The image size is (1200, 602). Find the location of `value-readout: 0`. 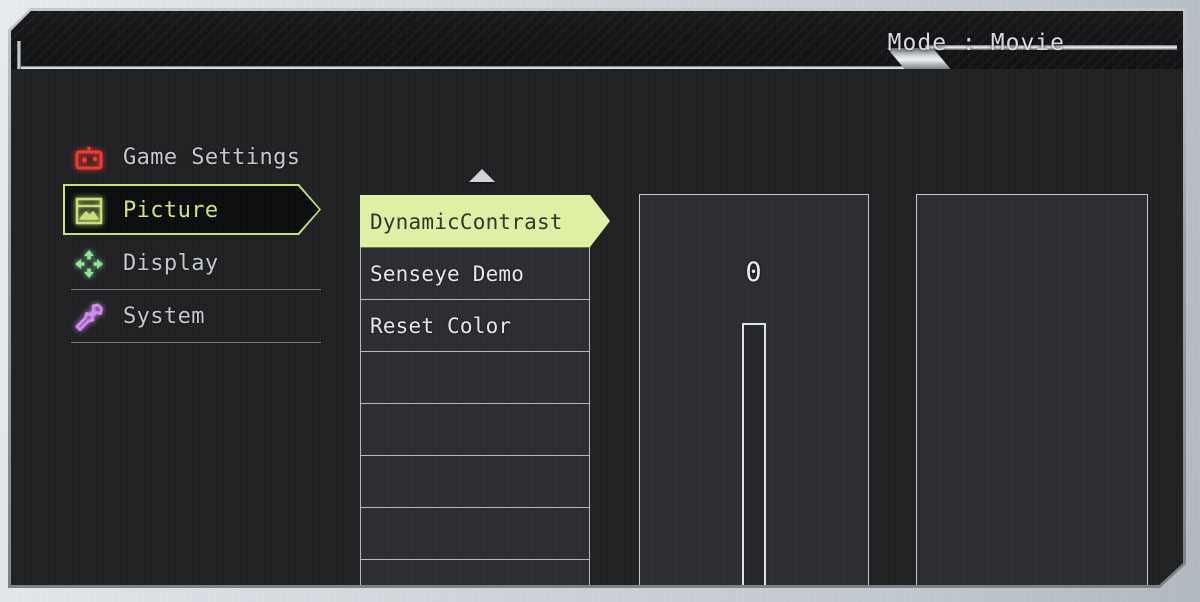

value-readout: 0 is located at coordinates (754, 272).